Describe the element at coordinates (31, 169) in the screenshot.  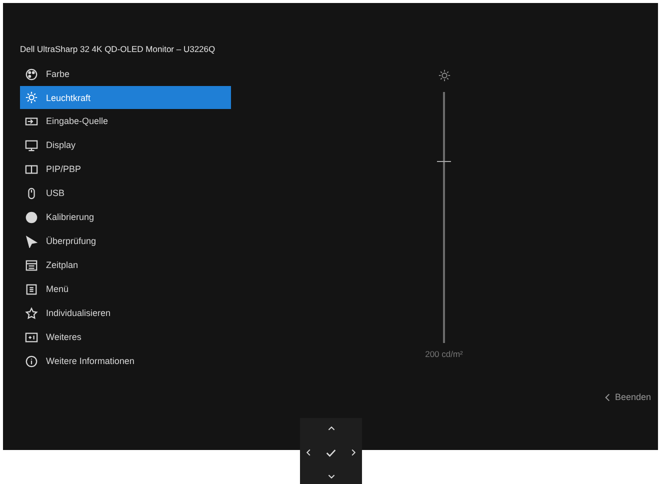
I see `split-screen-icon` at that location.